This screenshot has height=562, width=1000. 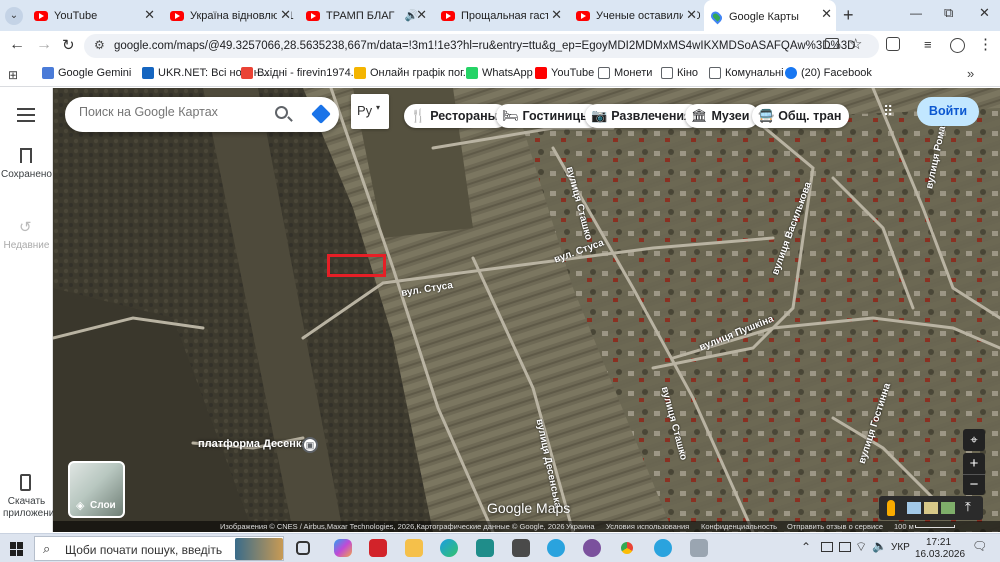 What do you see at coordinates (893, 44) in the screenshot?
I see `extensions-icon` at bounding box center [893, 44].